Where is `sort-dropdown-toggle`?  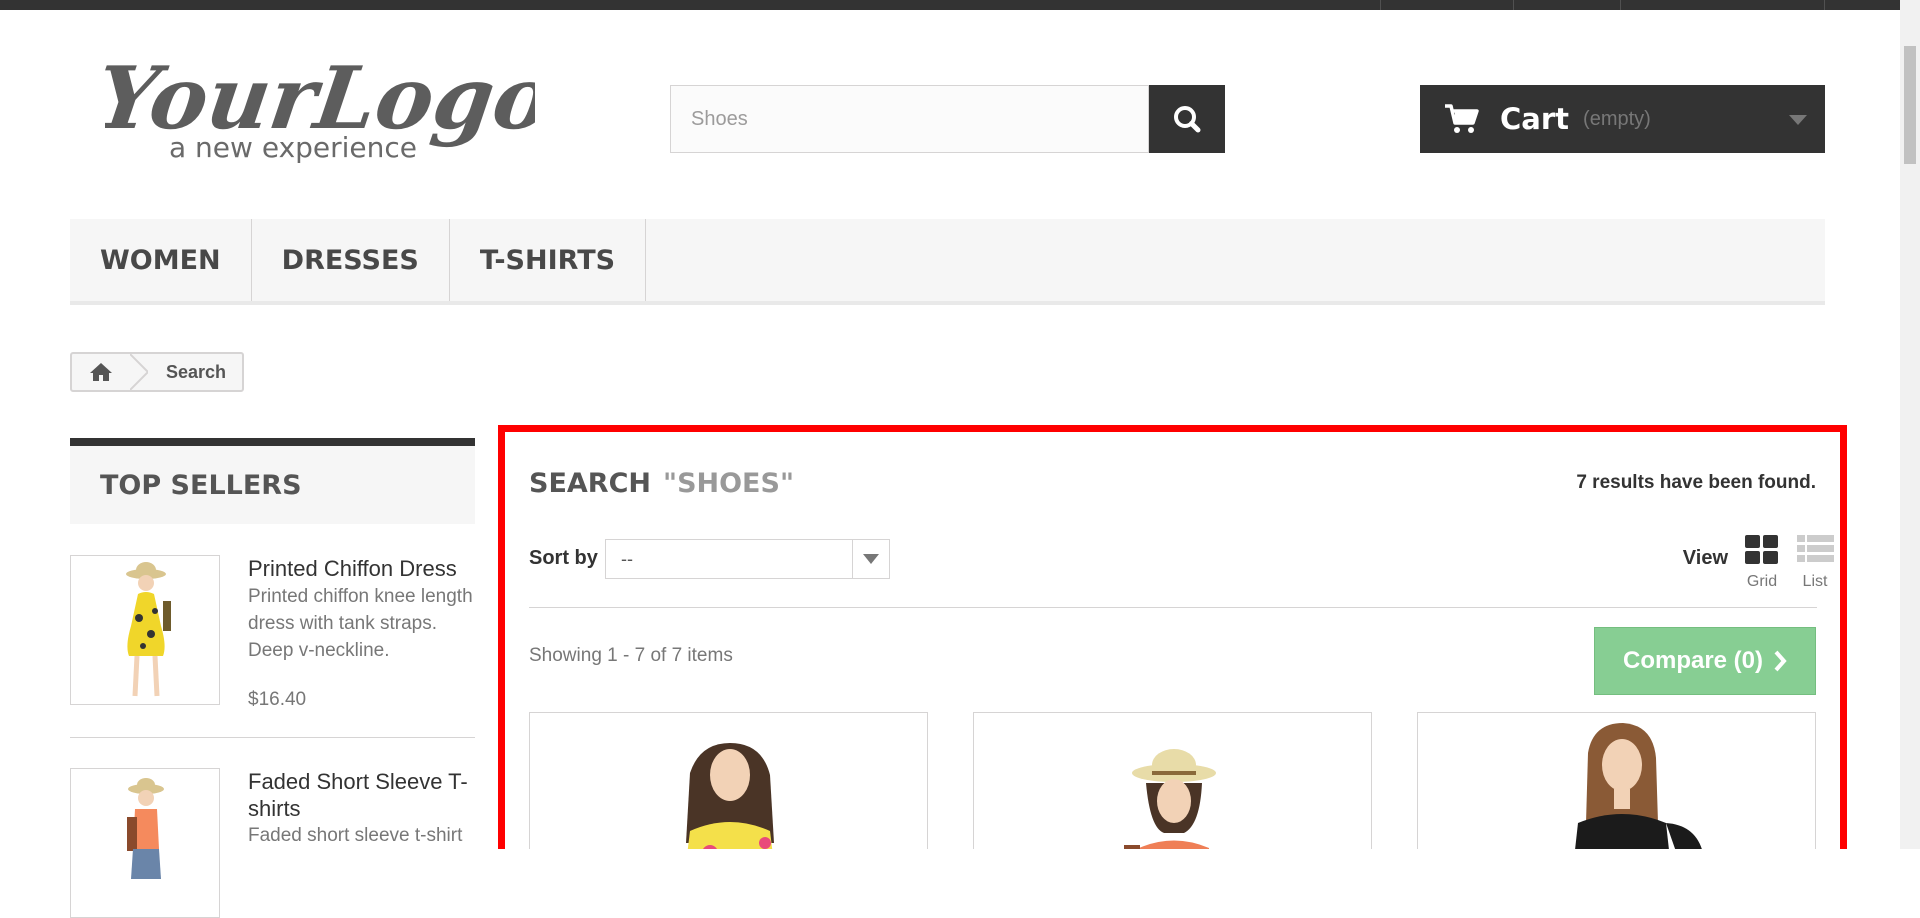 sort-dropdown-toggle is located at coordinates (870, 559).